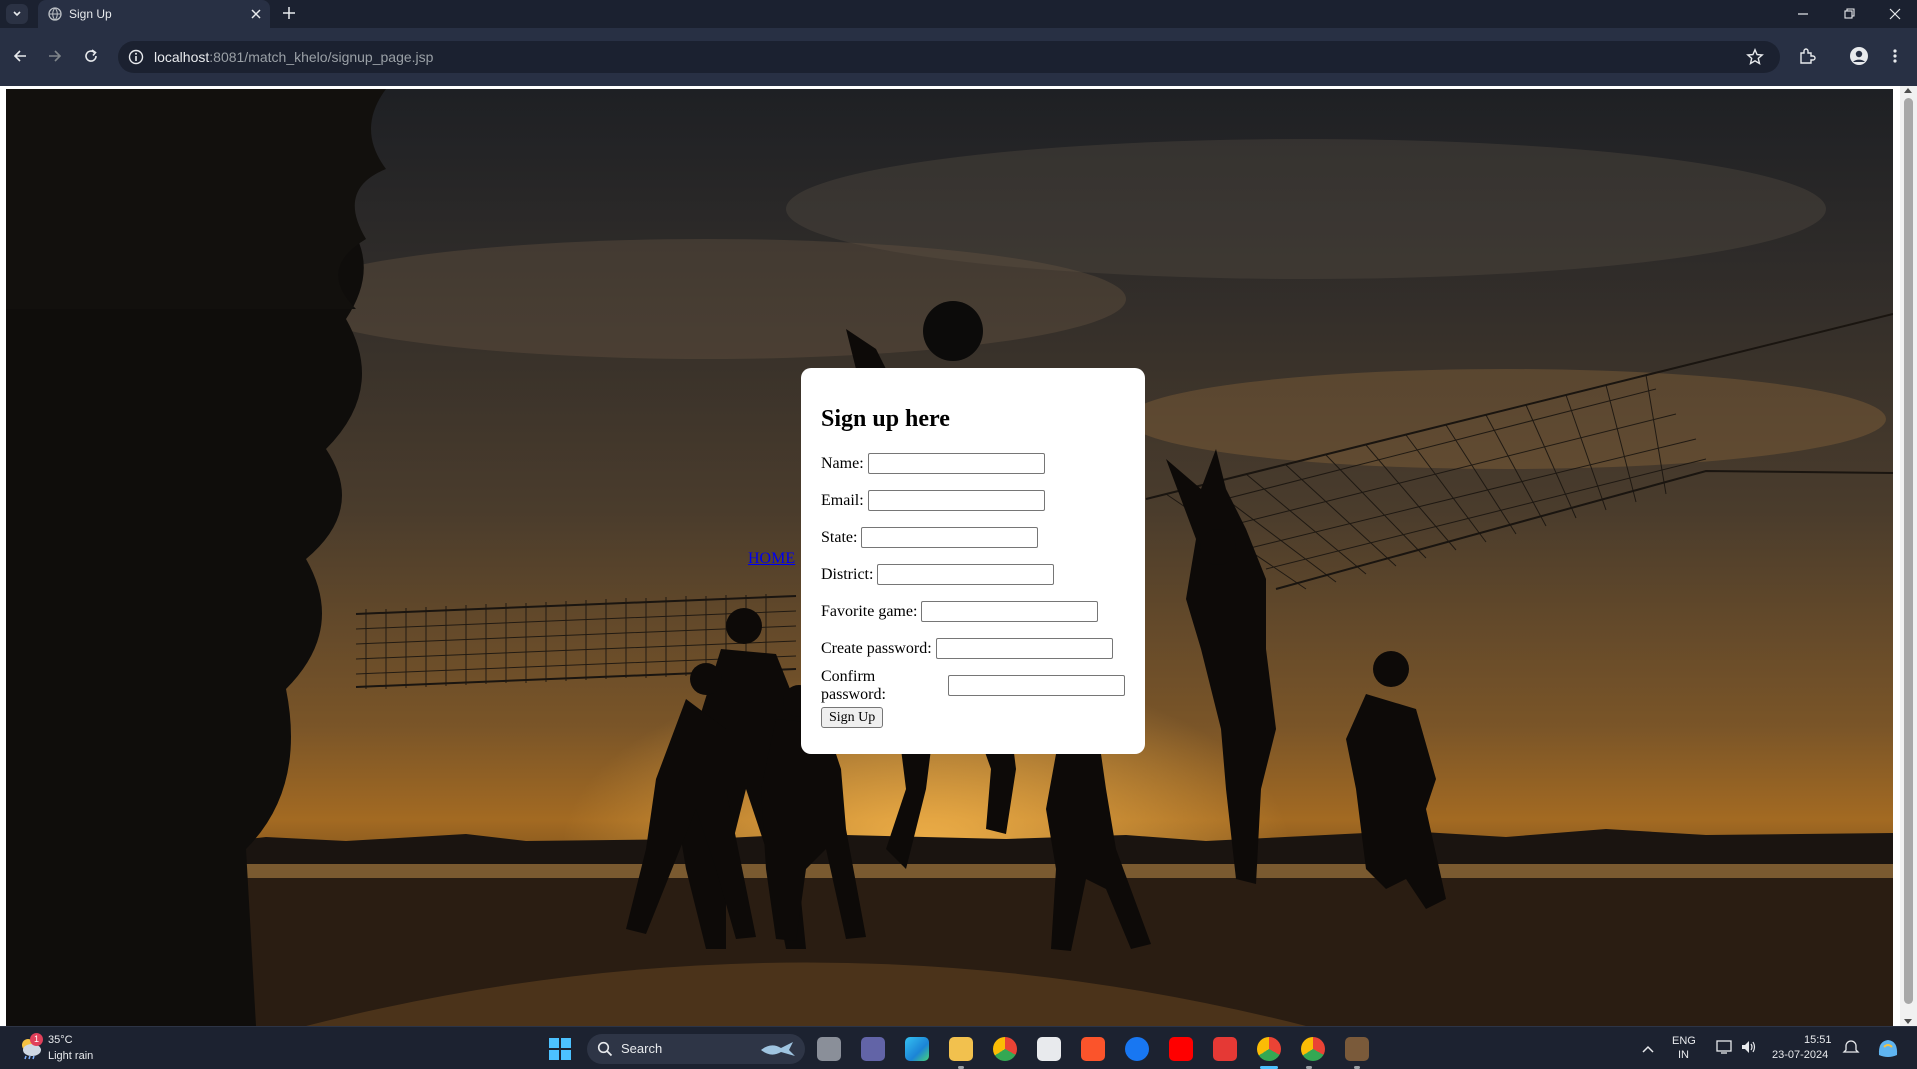  What do you see at coordinates (20, 56) in the screenshot?
I see `back-icon` at bounding box center [20, 56].